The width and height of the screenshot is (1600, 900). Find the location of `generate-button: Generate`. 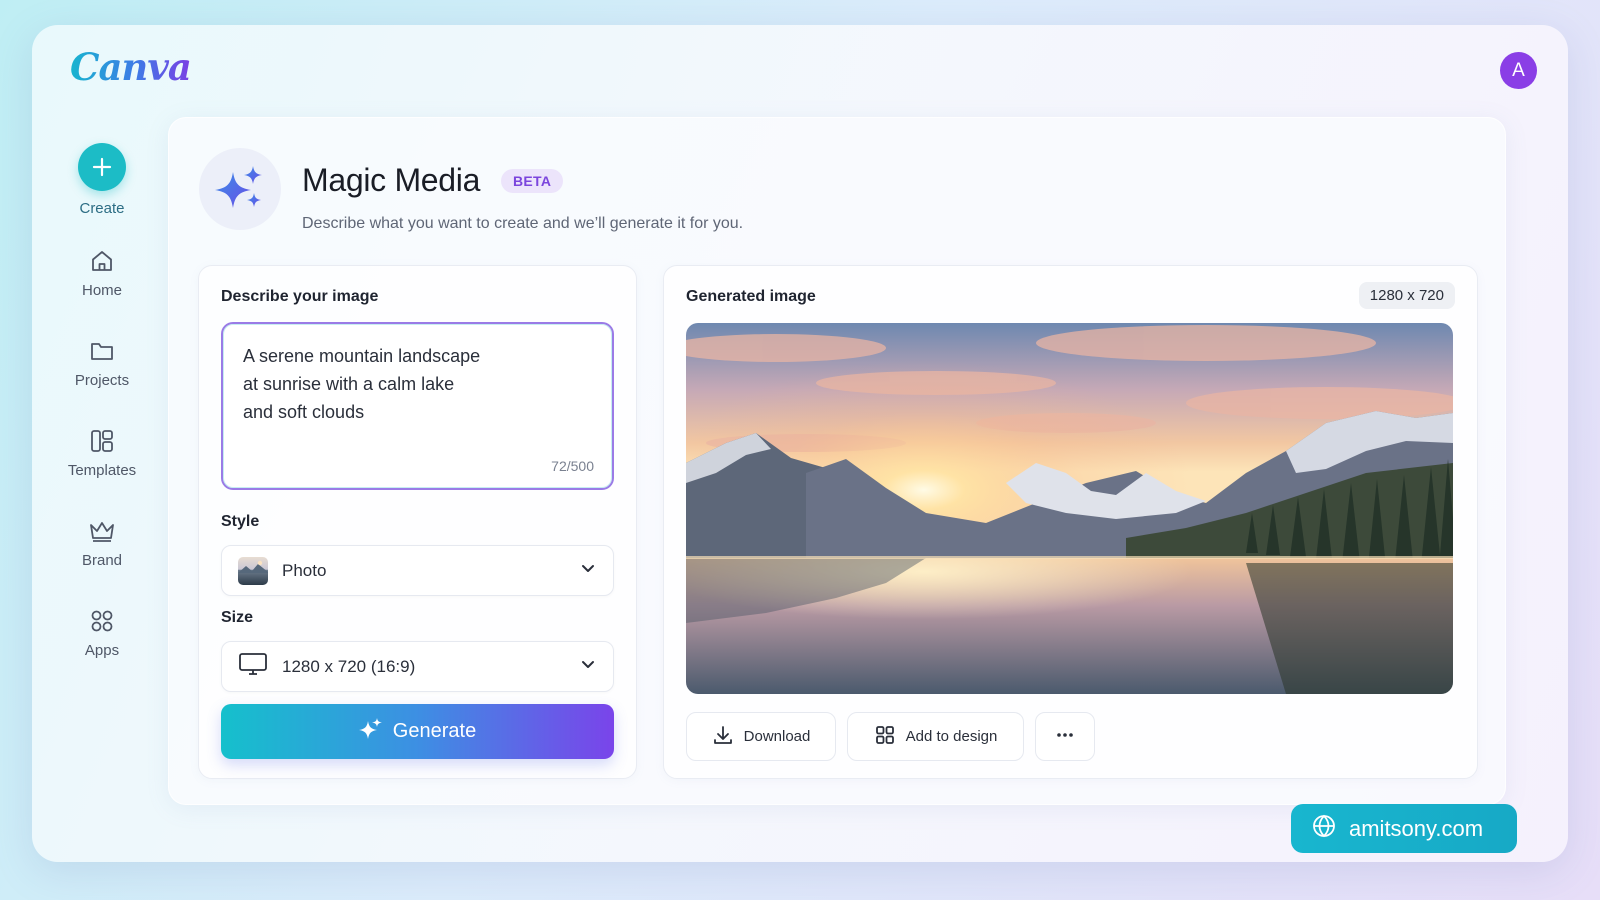

generate-button: Generate is located at coordinates (417, 731).